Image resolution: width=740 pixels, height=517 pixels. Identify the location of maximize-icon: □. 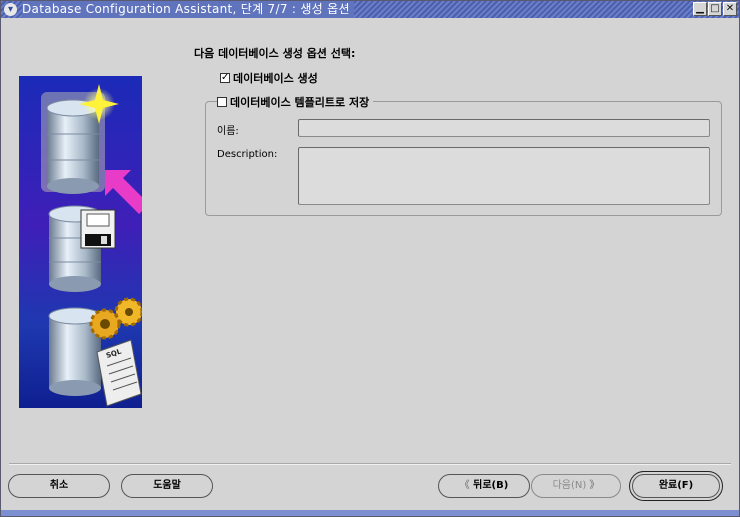
(715, 9).